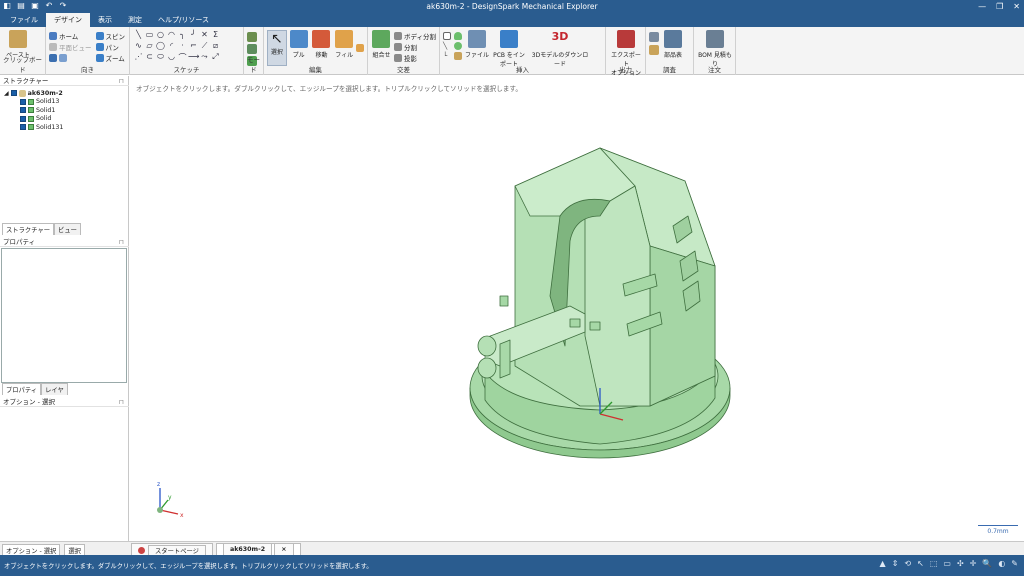  What do you see at coordinates (215, 57) in the screenshot?
I see `scale-icon: ⤢` at bounding box center [215, 57].